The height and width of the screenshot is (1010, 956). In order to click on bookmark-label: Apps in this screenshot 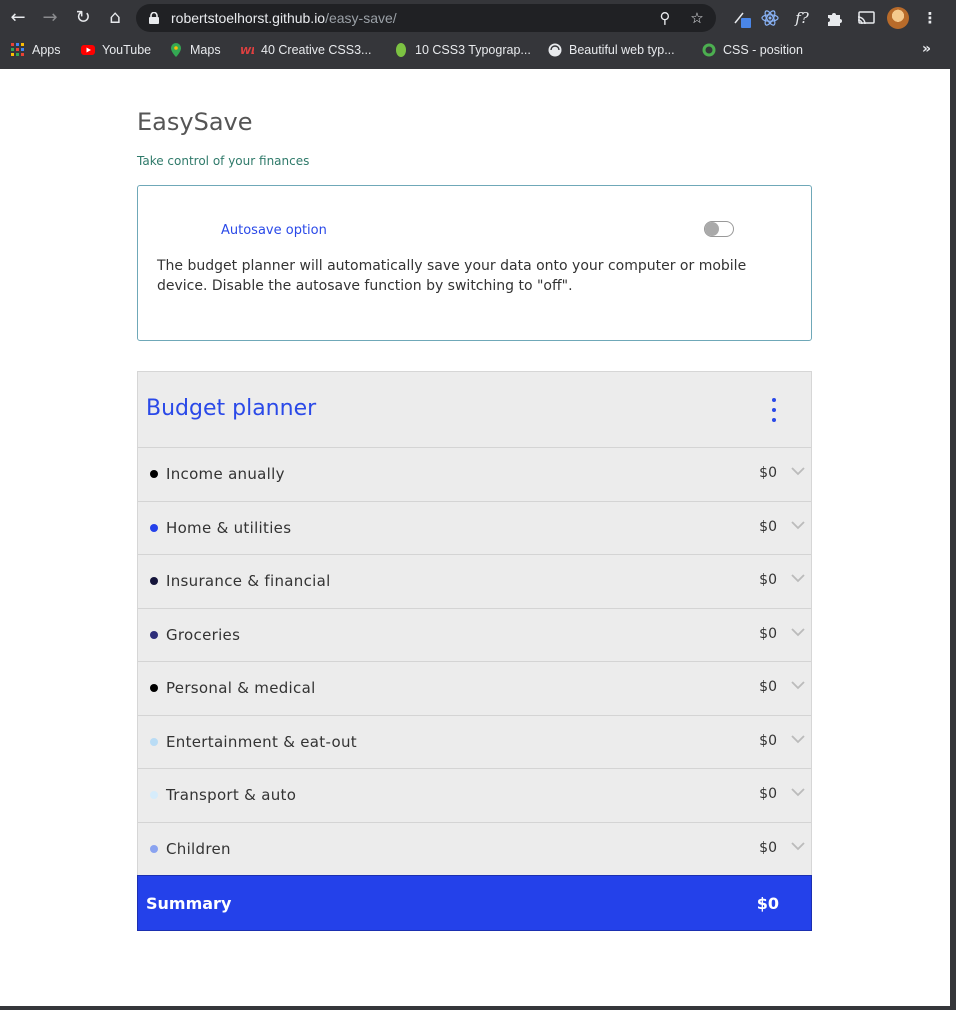, I will do `click(46, 50)`.